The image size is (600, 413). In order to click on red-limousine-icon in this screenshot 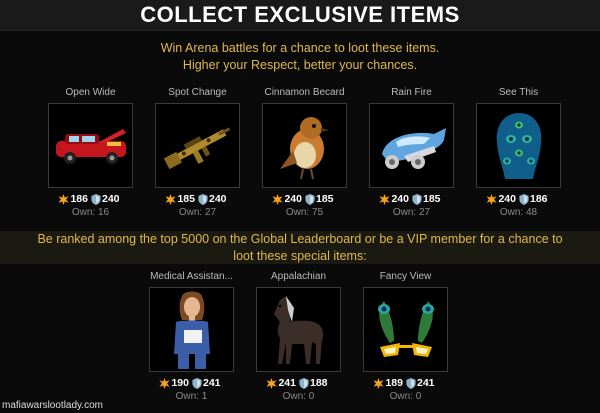, I will do `click(90, 146)`.